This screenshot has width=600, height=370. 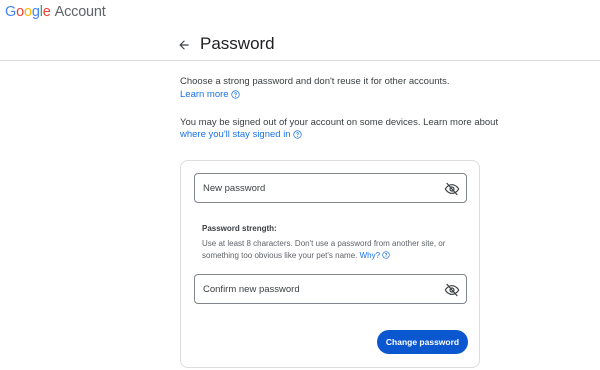 I want to click on why-label: Why?, so click(x=370, y=255).